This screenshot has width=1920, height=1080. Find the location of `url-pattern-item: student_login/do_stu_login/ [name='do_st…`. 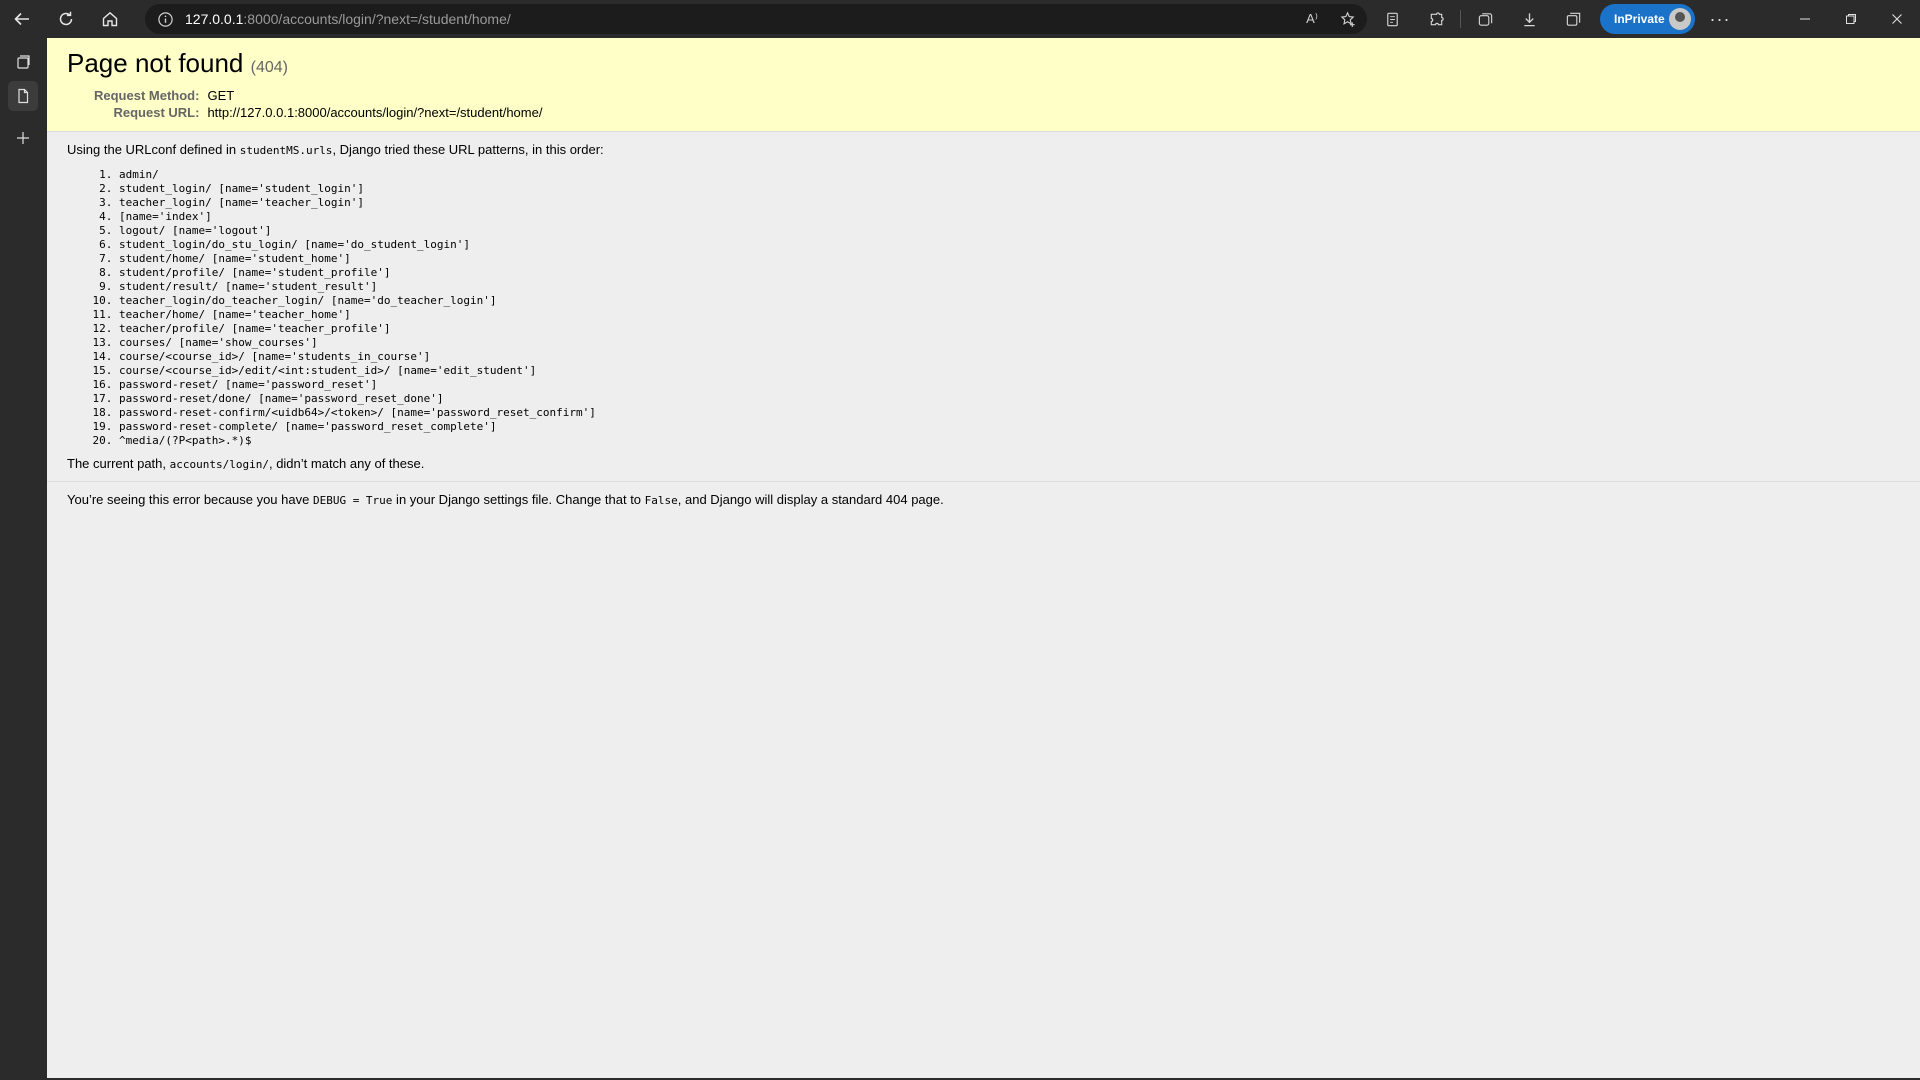

url-pattern-item: student_login/do_stu_login/ [name='do_st… is located at coordinates (1009, 245).